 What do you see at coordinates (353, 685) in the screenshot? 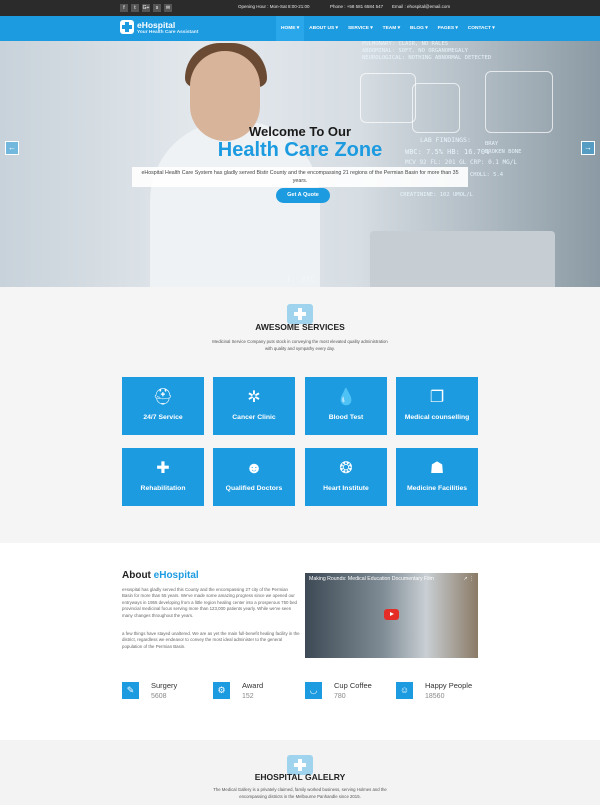
I see `stat-label: Cup Coffee` at bounding box center [353, 685].